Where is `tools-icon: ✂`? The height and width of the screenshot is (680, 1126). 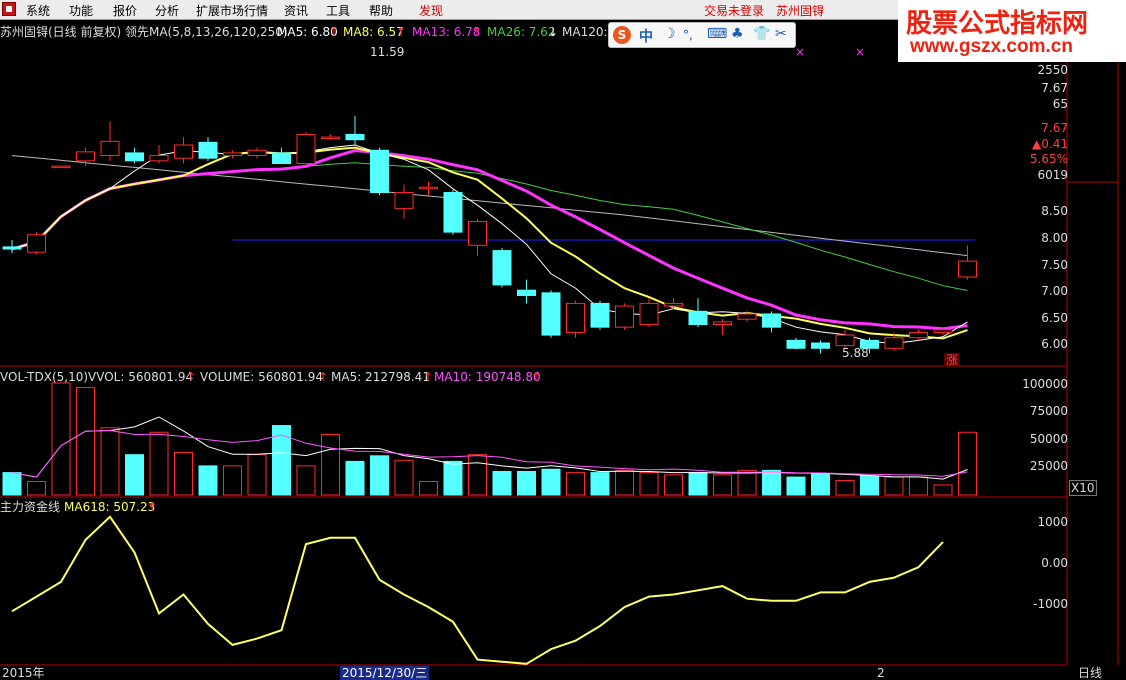 tools-icon: ✂ is located at coordinates (781, 34).